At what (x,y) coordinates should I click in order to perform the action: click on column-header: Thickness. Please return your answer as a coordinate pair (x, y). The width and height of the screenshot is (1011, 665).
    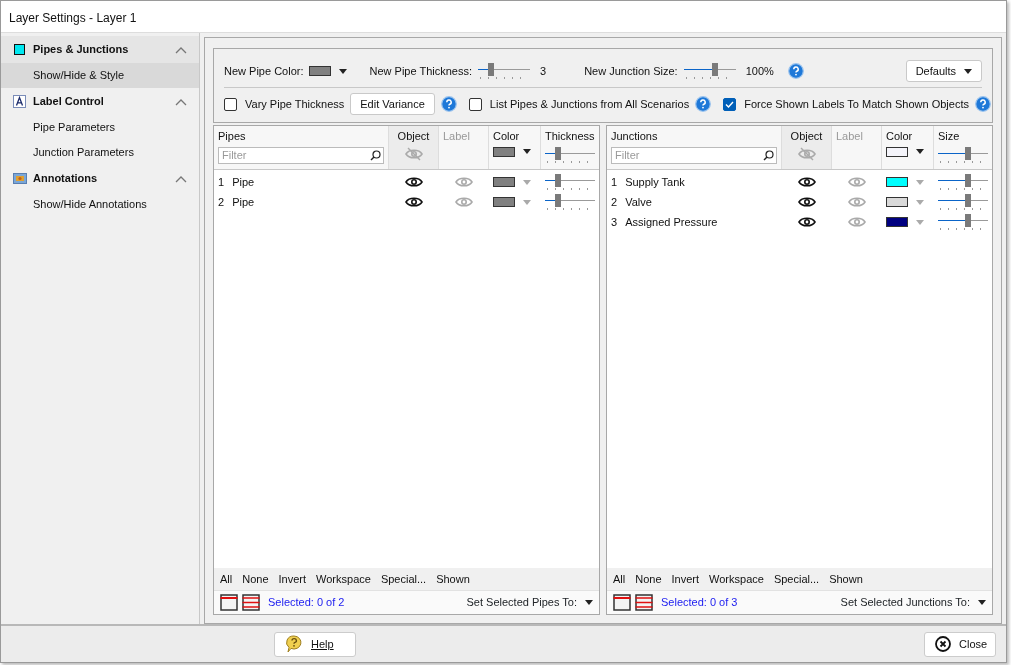
    Looking at the image, I should click on (570, 136).